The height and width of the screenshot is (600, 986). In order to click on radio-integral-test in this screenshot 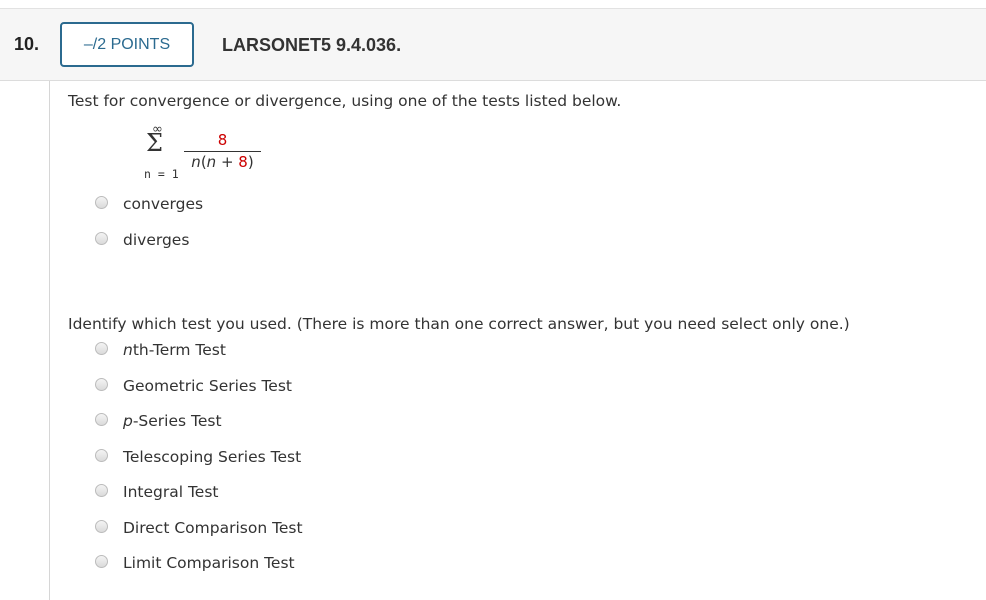, I will do `click(101, 490)`.